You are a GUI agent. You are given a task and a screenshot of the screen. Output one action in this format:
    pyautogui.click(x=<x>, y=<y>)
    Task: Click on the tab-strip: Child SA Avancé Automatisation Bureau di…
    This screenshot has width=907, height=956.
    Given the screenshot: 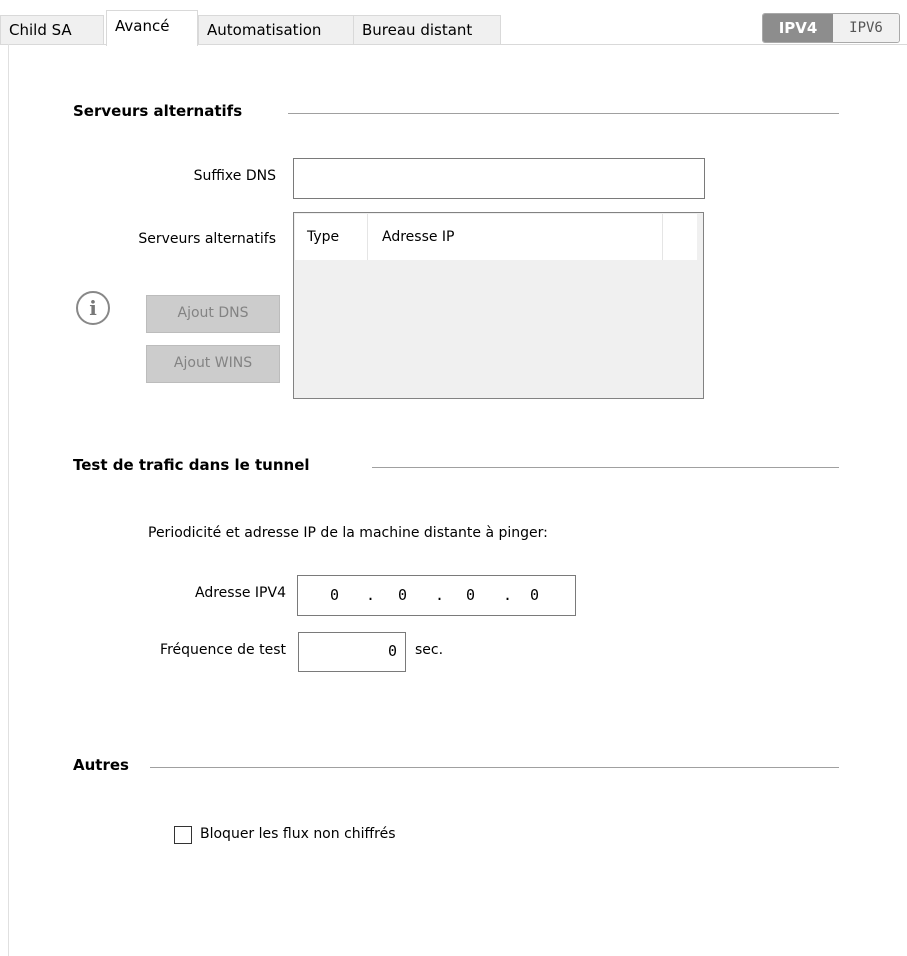 What is the action you would take?
    pyautogui.click(x=453, y=23)
    